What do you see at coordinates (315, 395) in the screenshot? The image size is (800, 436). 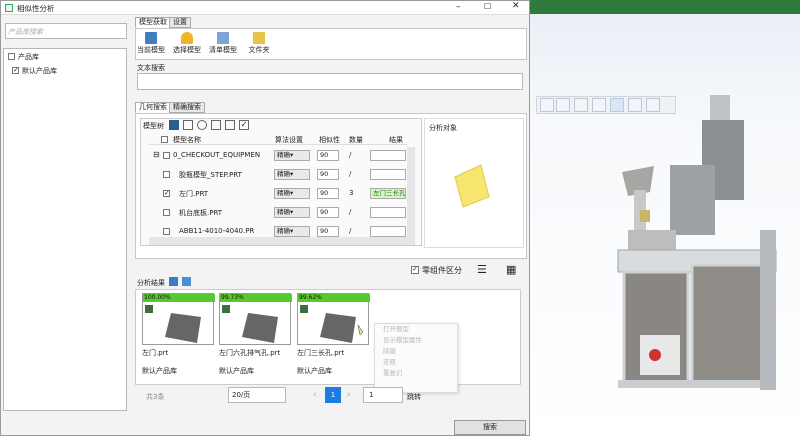 I see `prev-page-icon: ‹` at bounding box center [315, 395].